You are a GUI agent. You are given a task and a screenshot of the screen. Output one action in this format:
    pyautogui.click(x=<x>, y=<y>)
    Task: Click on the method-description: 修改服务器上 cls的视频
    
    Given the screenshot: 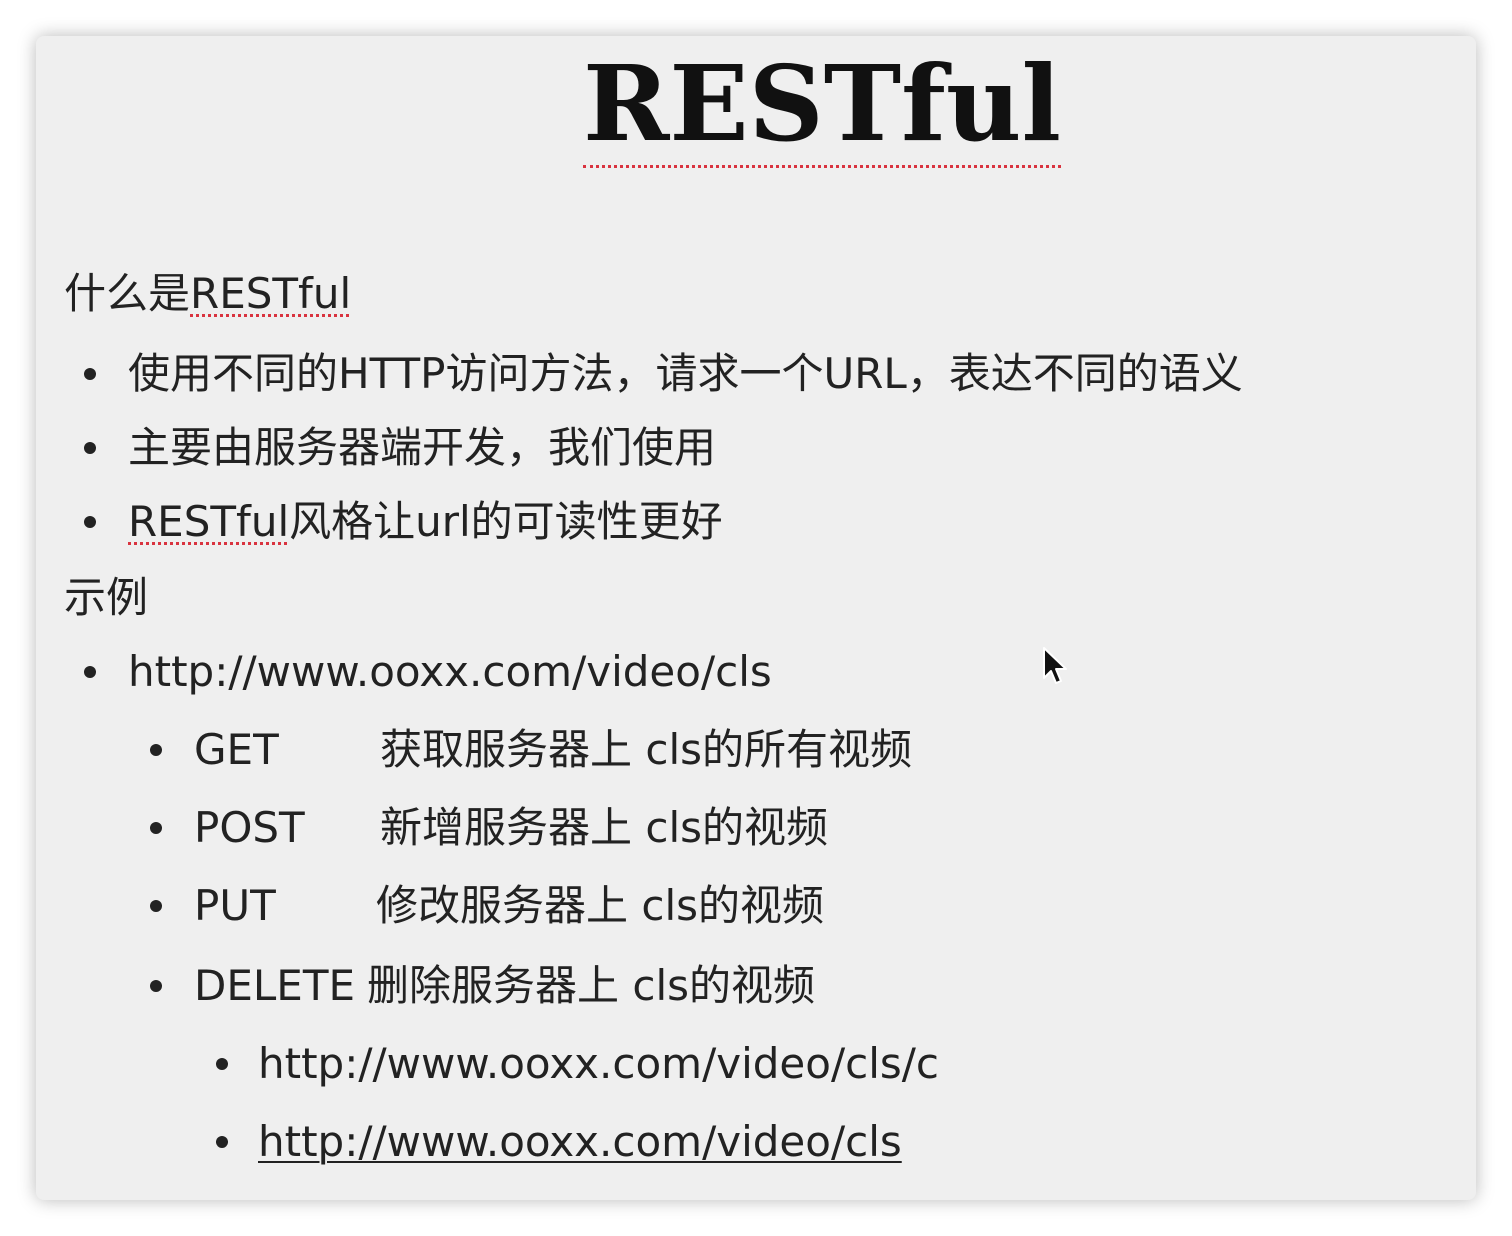 What is the action you would take?
    pyautogui.click(x=600, y=905)
    